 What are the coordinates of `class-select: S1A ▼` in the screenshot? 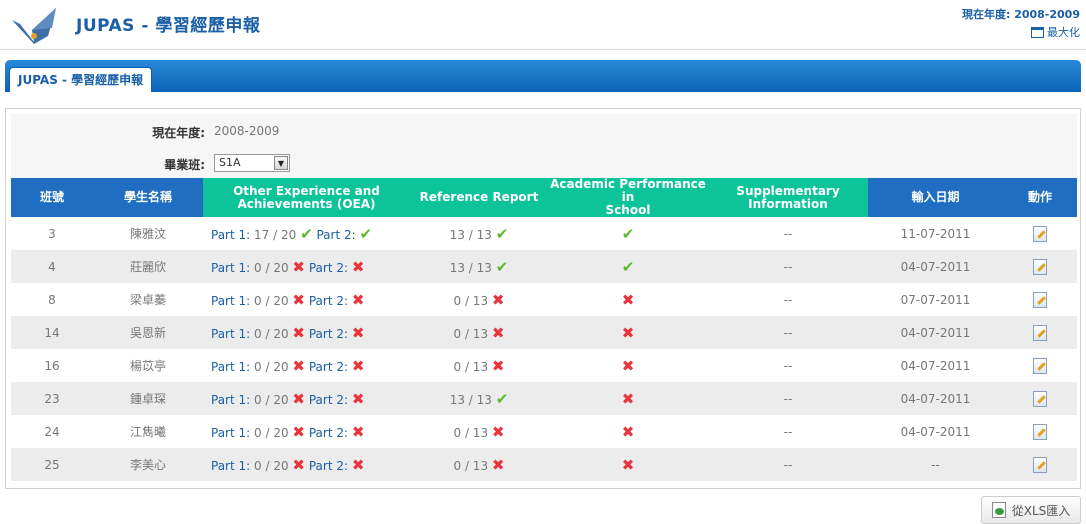 It's located at (252, 163).